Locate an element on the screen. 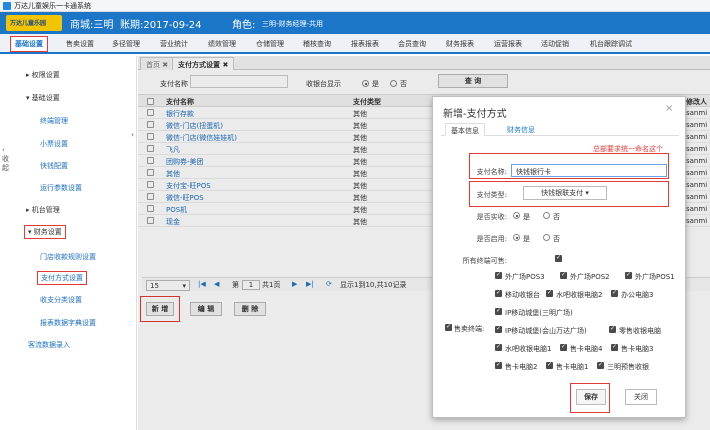 This screenshot has height=430, width=710. sidebar-group-label: 权限设置 is located at coordinates (45, 75).